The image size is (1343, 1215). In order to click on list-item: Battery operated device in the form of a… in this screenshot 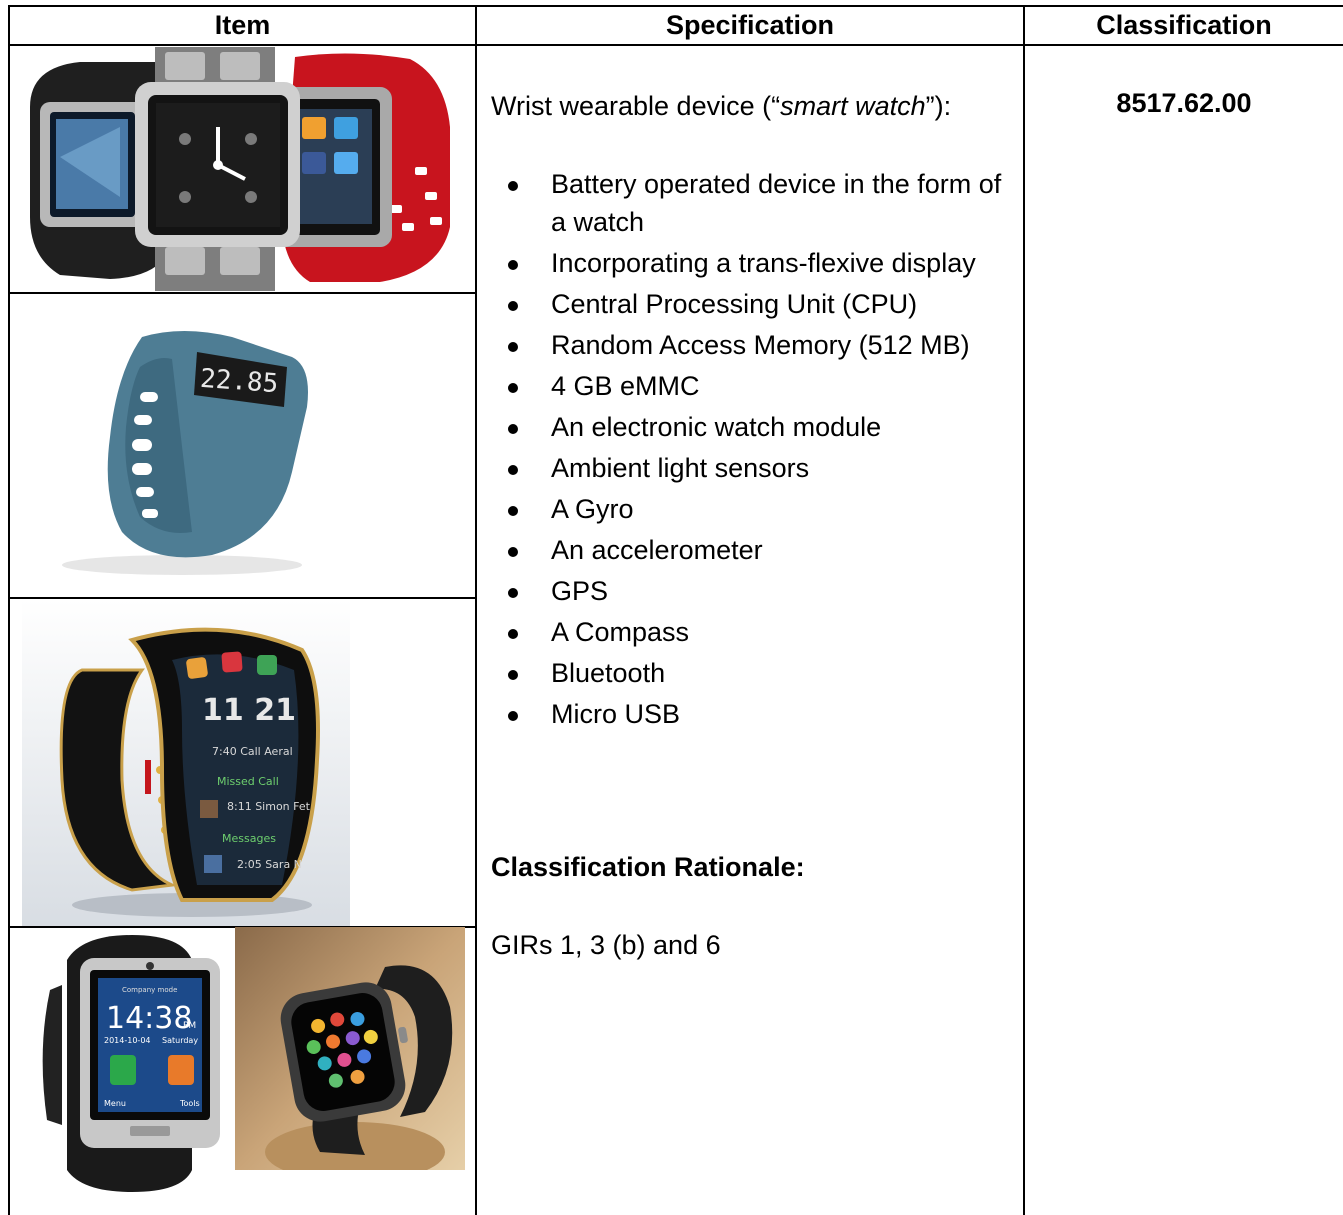, I will do `click(751, 203)`.